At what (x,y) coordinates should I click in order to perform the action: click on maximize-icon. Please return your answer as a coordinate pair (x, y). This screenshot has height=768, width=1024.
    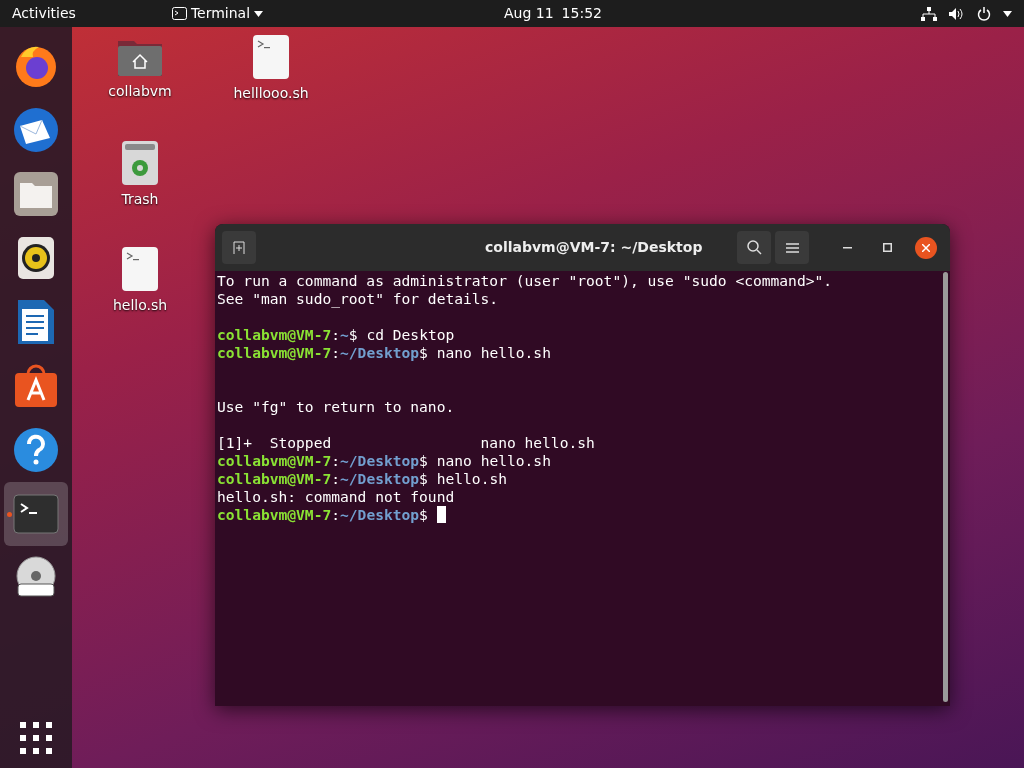
    Looking at the image, I should click on (887, 247).